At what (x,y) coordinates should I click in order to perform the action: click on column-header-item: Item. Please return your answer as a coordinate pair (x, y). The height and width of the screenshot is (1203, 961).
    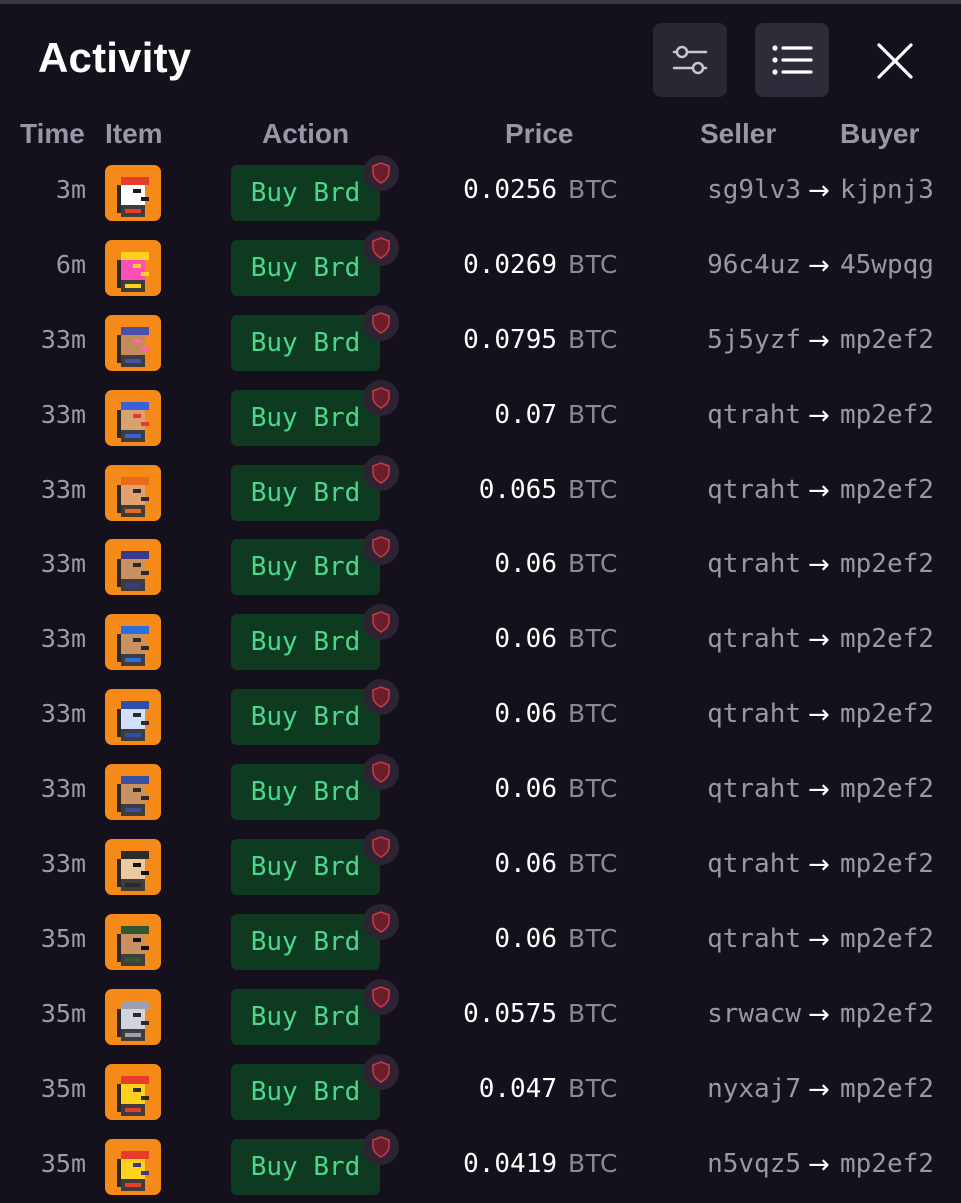
    Looking at the image, I should click on (134, 133).